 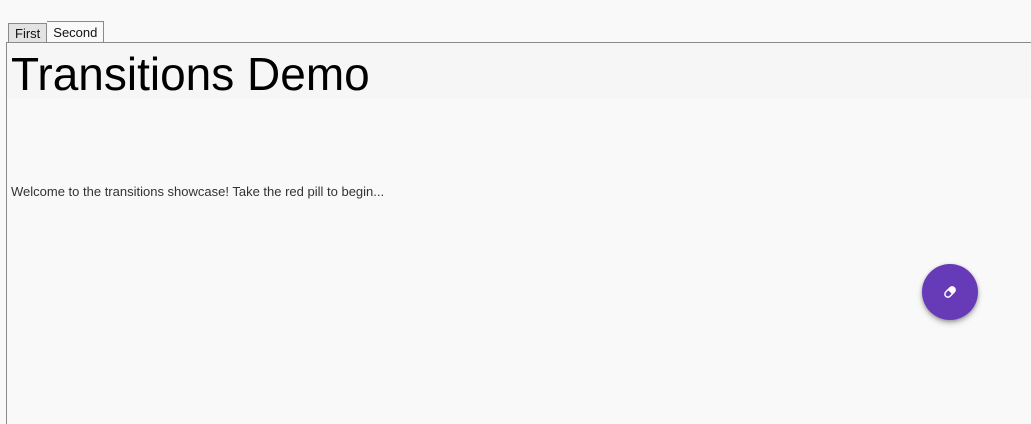 What do you see at coordinates (76, 32) in the screenshot?
I see `tab-second: Second` at bounding box center [76, 32].